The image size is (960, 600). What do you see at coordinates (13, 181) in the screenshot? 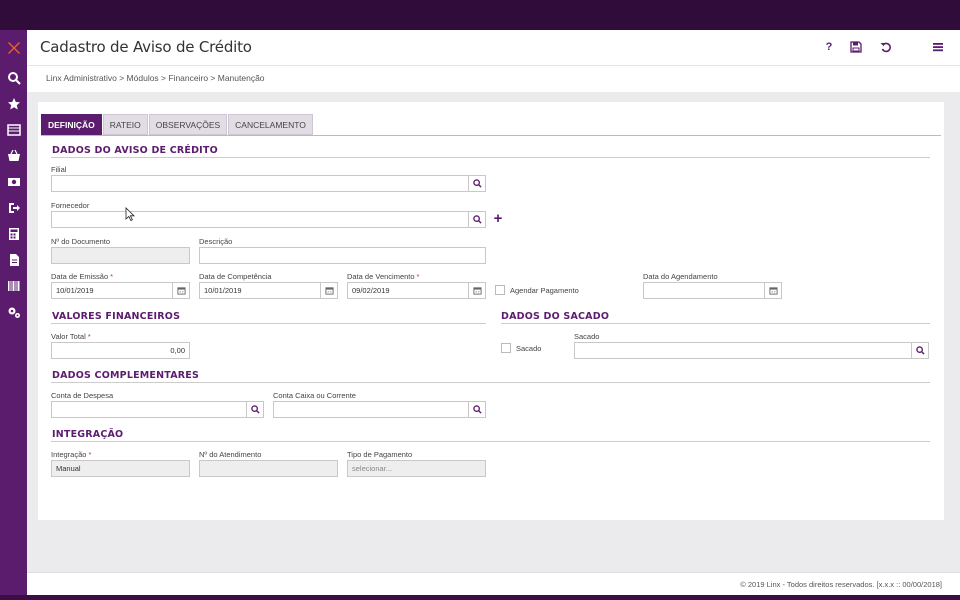
I see `money-icon` at bounding box center [13, 181].